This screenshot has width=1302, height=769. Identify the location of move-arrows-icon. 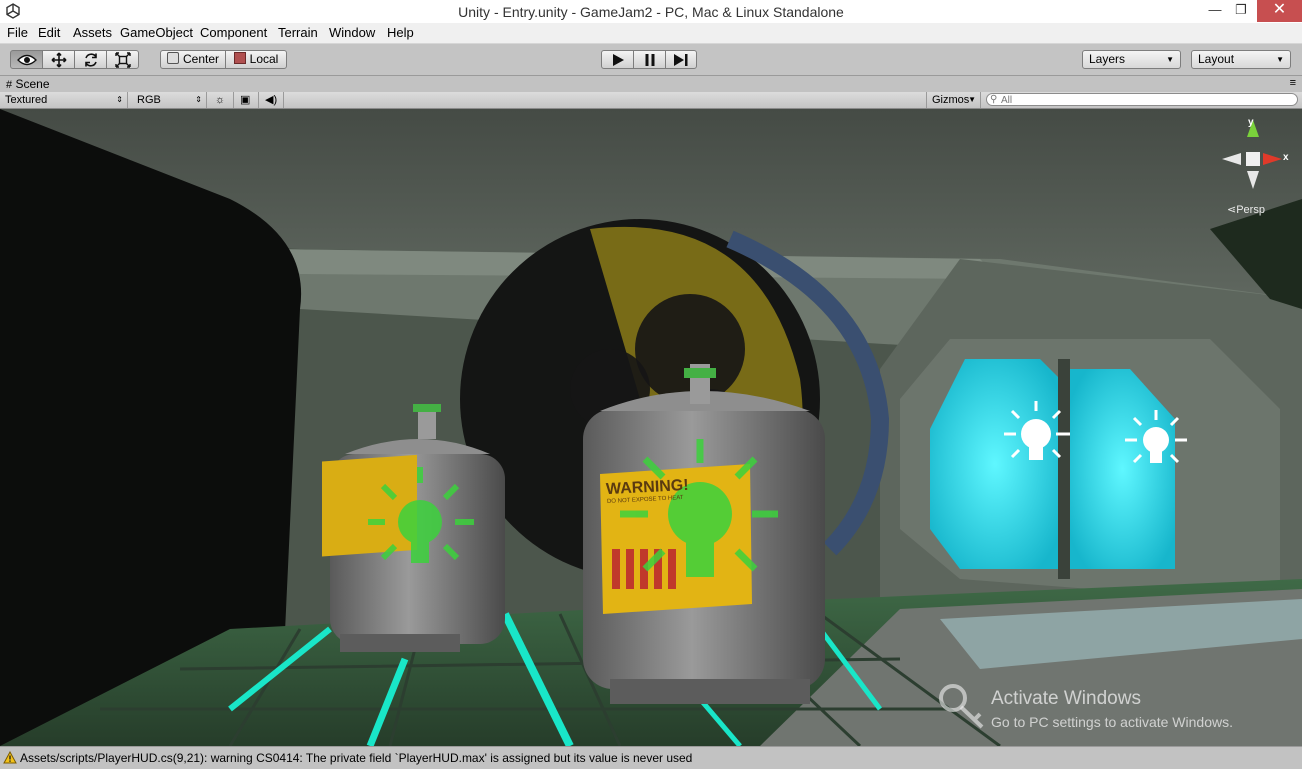
(58, 60).